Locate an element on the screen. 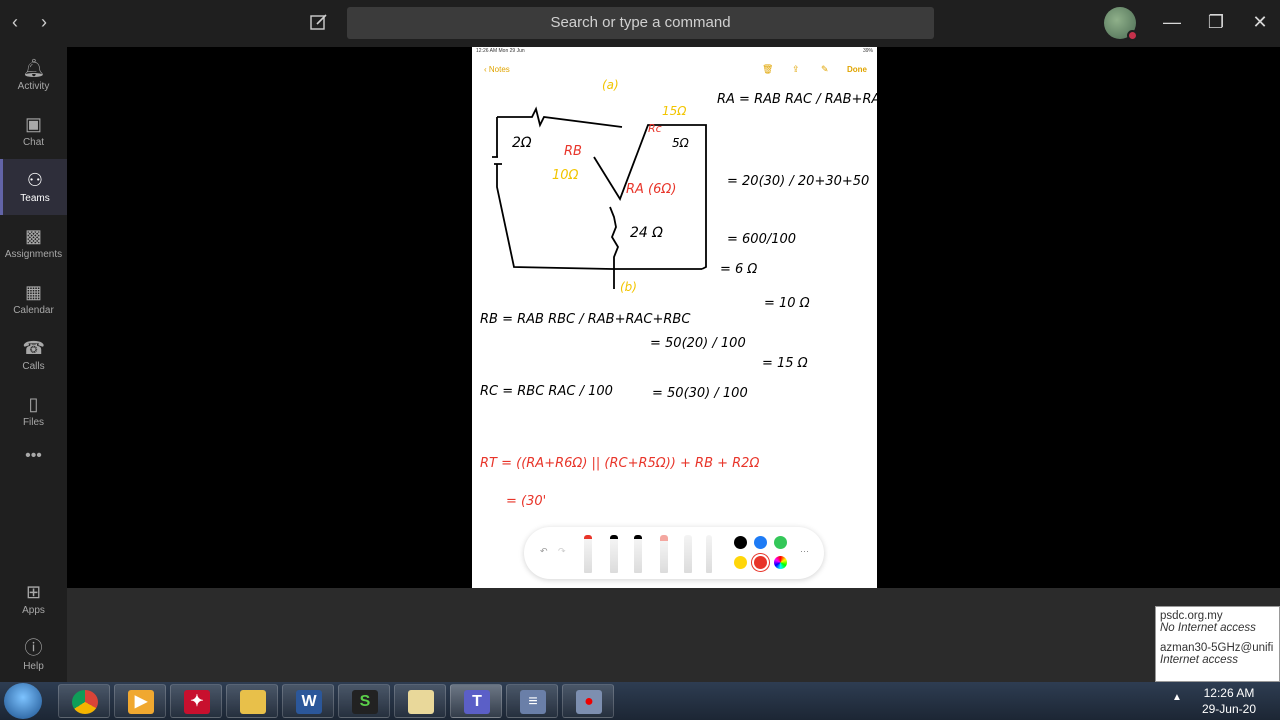 The image size is (1280, 720). presence-badge is located at coordinates (1132, 35).